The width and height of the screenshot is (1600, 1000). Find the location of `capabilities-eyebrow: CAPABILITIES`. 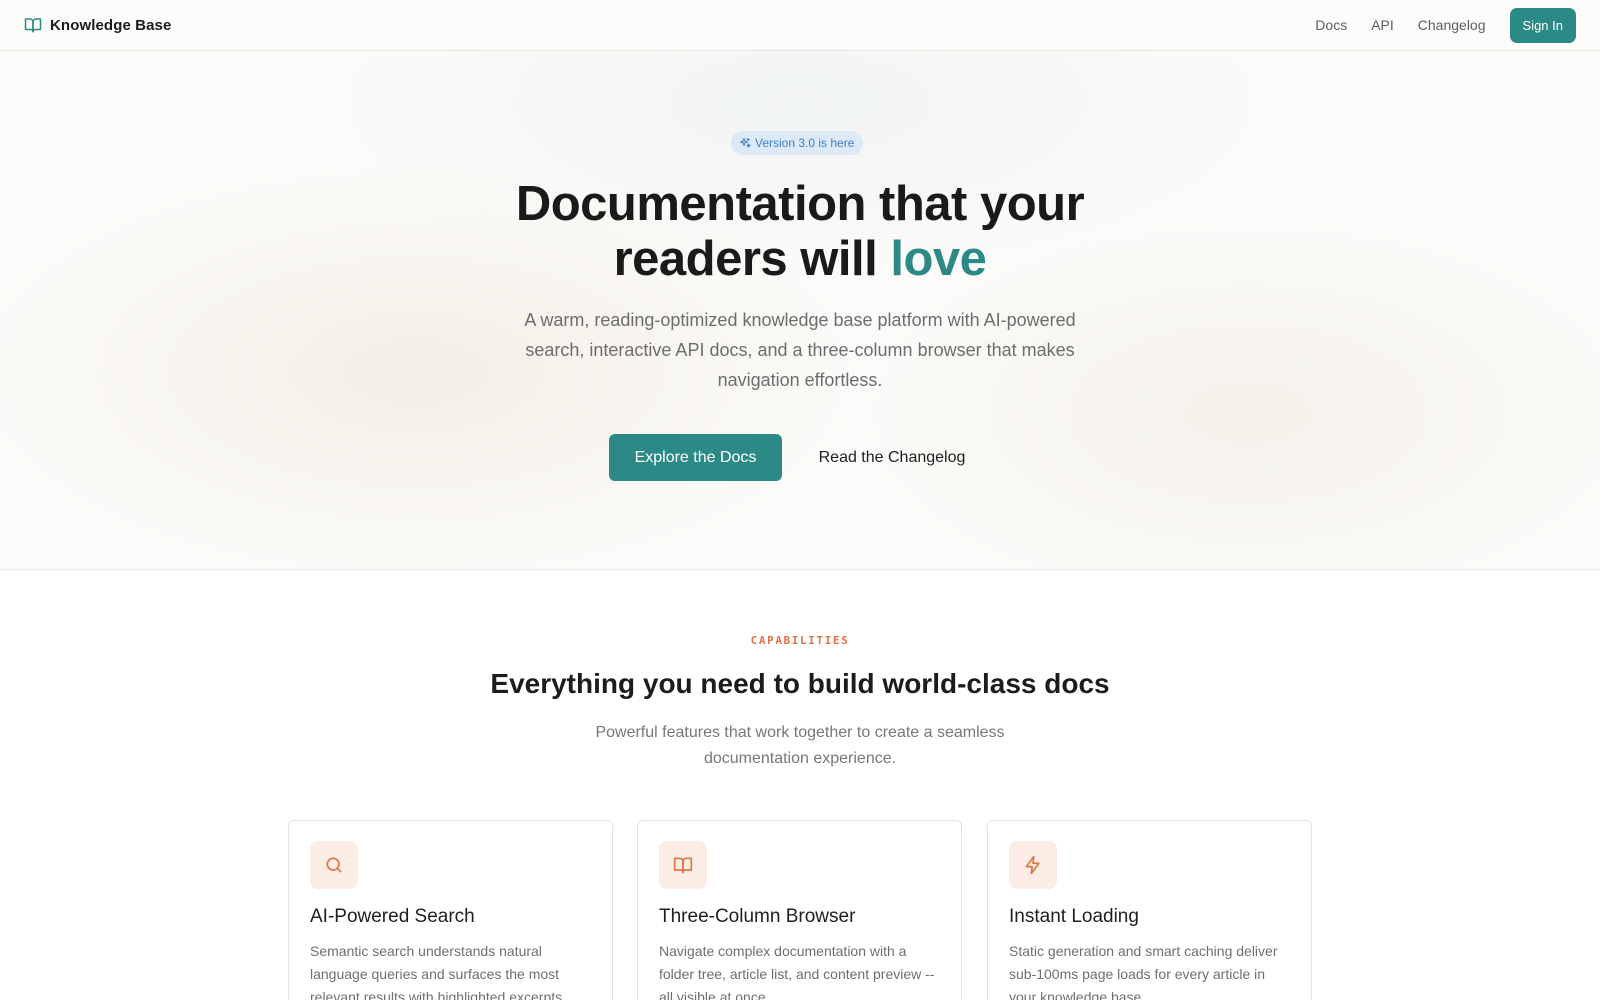

capabilities-eyebrow: CAPABILITIES is located at coordinates (800, 640).